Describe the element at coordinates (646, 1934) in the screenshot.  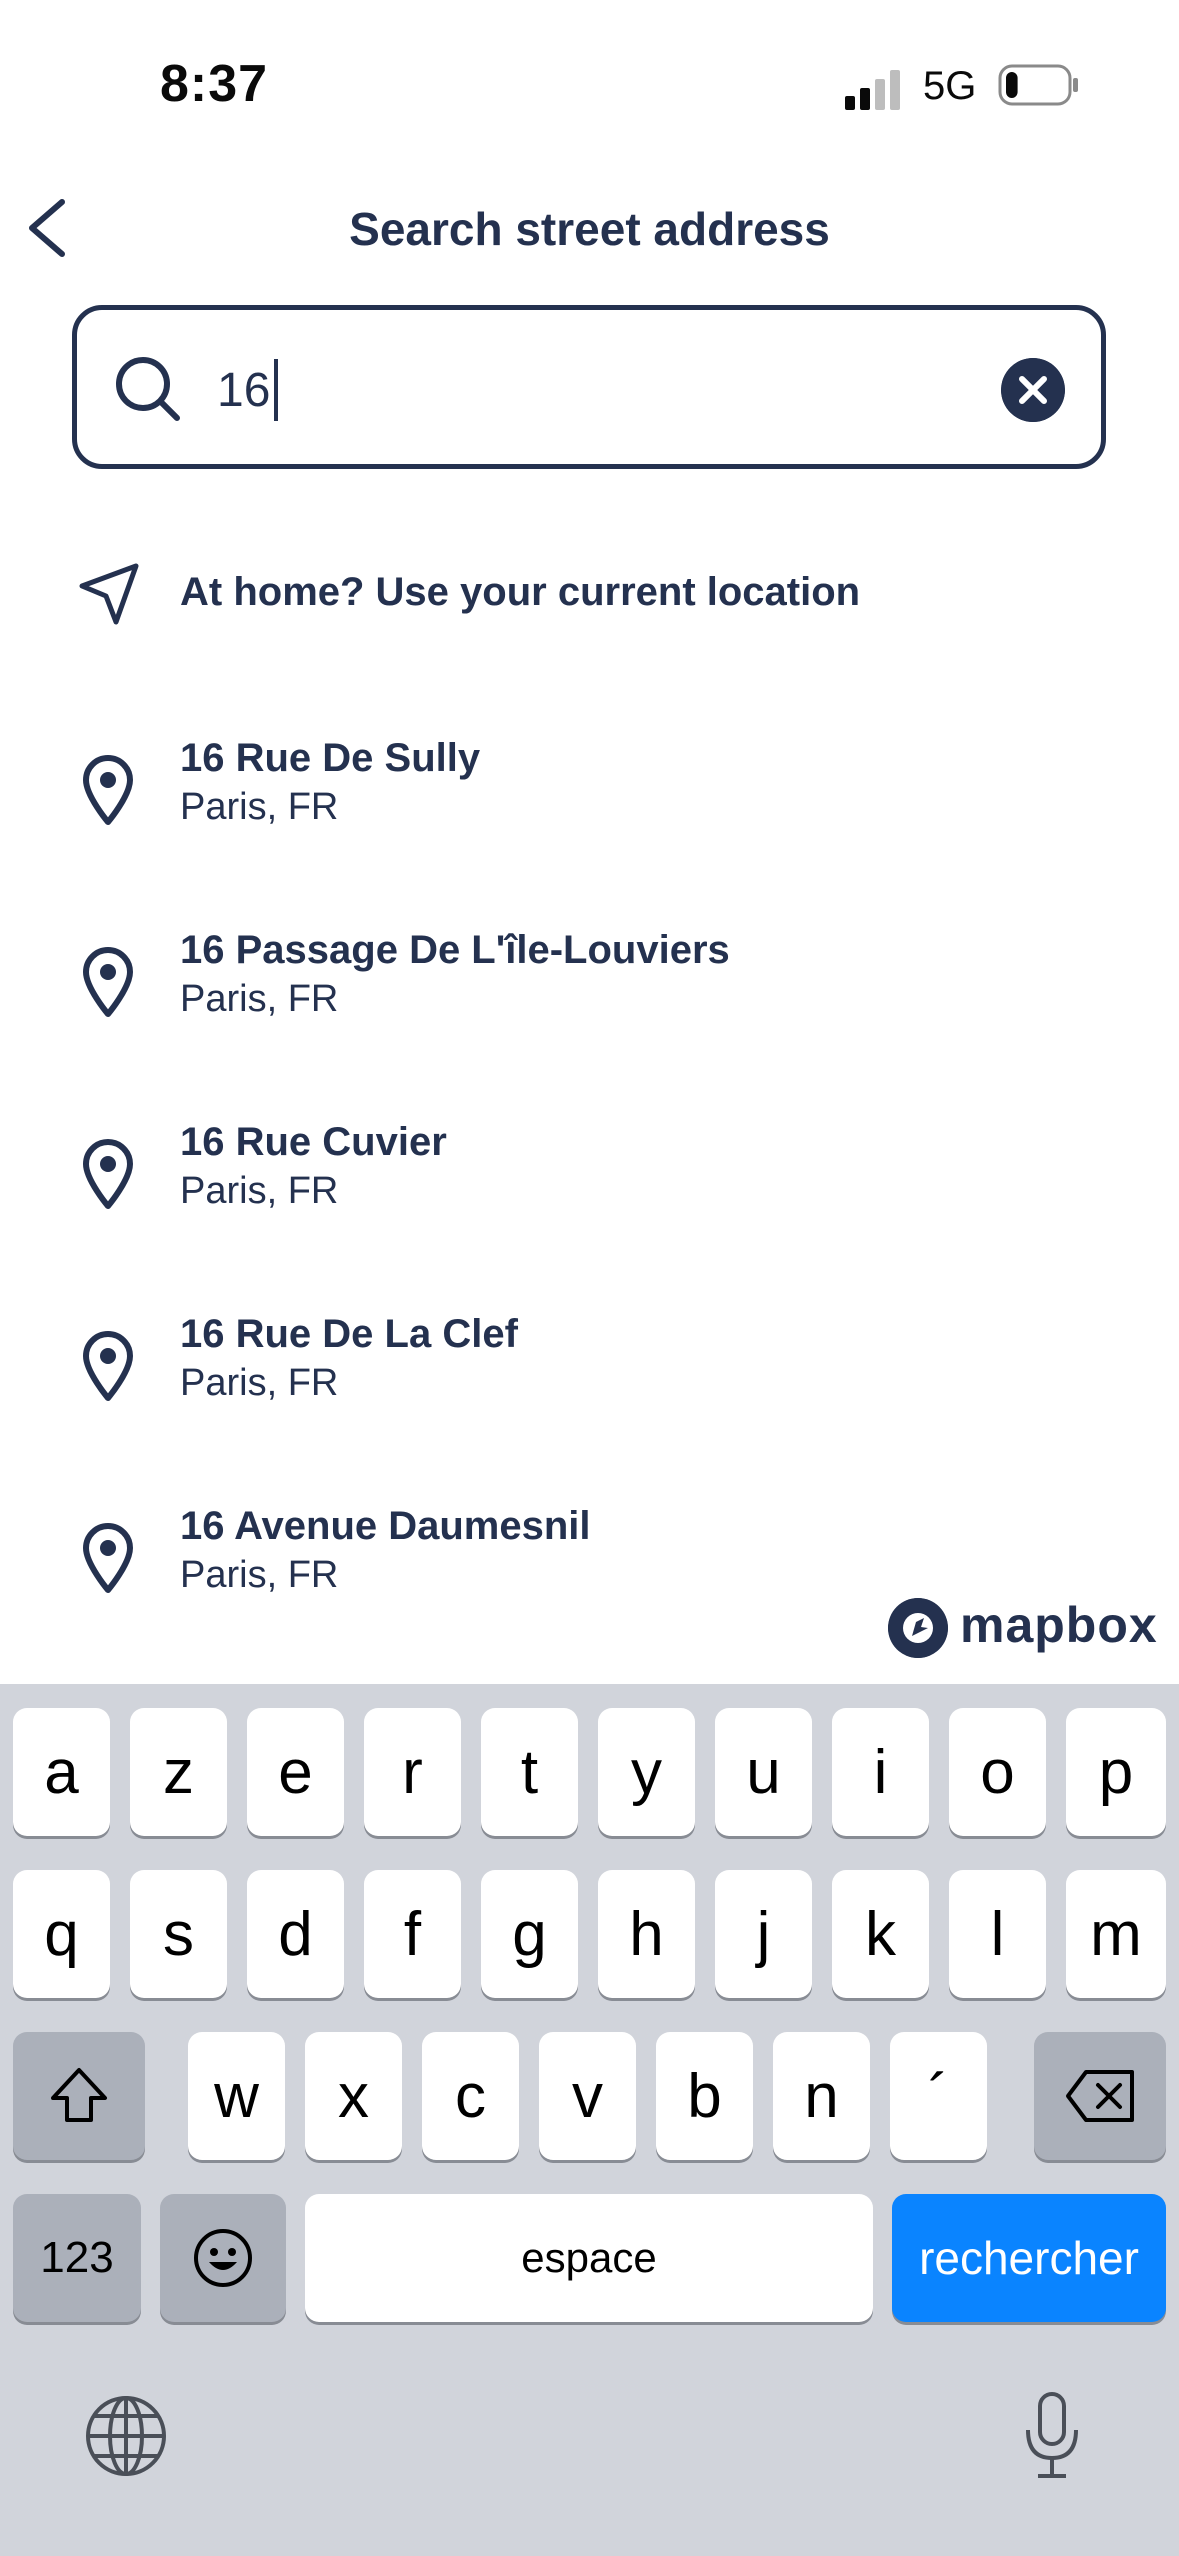
I see `key-h: h` at that location.